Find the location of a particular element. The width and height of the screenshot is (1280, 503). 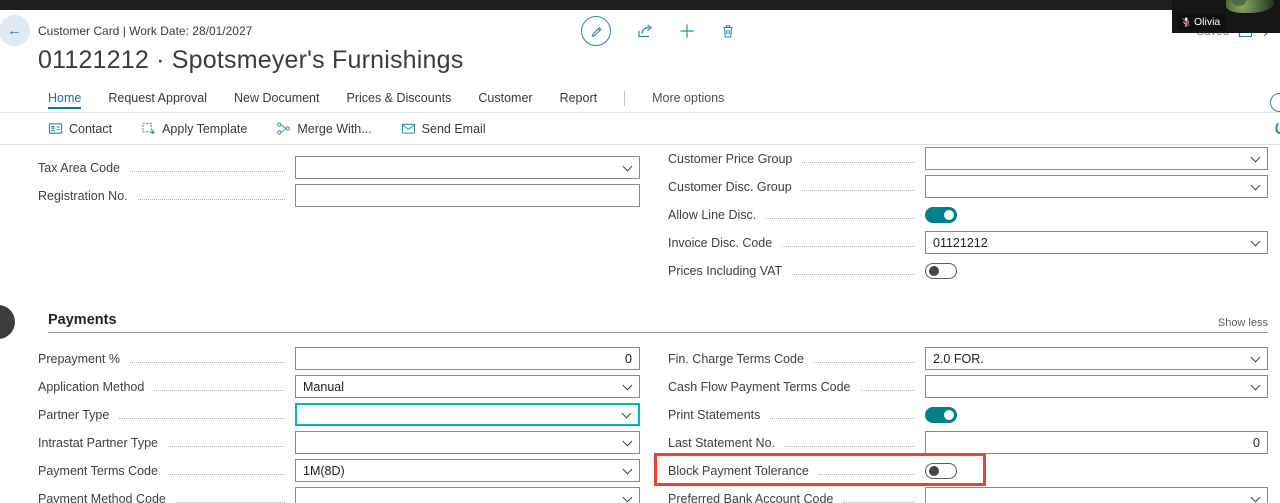

mic-off-icon is located at coordinates (1186, 22).